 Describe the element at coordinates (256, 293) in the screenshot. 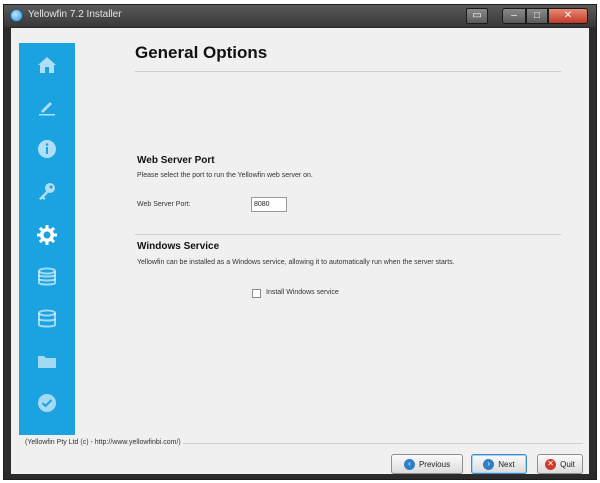

I see `install-service-checkbox` at that location.